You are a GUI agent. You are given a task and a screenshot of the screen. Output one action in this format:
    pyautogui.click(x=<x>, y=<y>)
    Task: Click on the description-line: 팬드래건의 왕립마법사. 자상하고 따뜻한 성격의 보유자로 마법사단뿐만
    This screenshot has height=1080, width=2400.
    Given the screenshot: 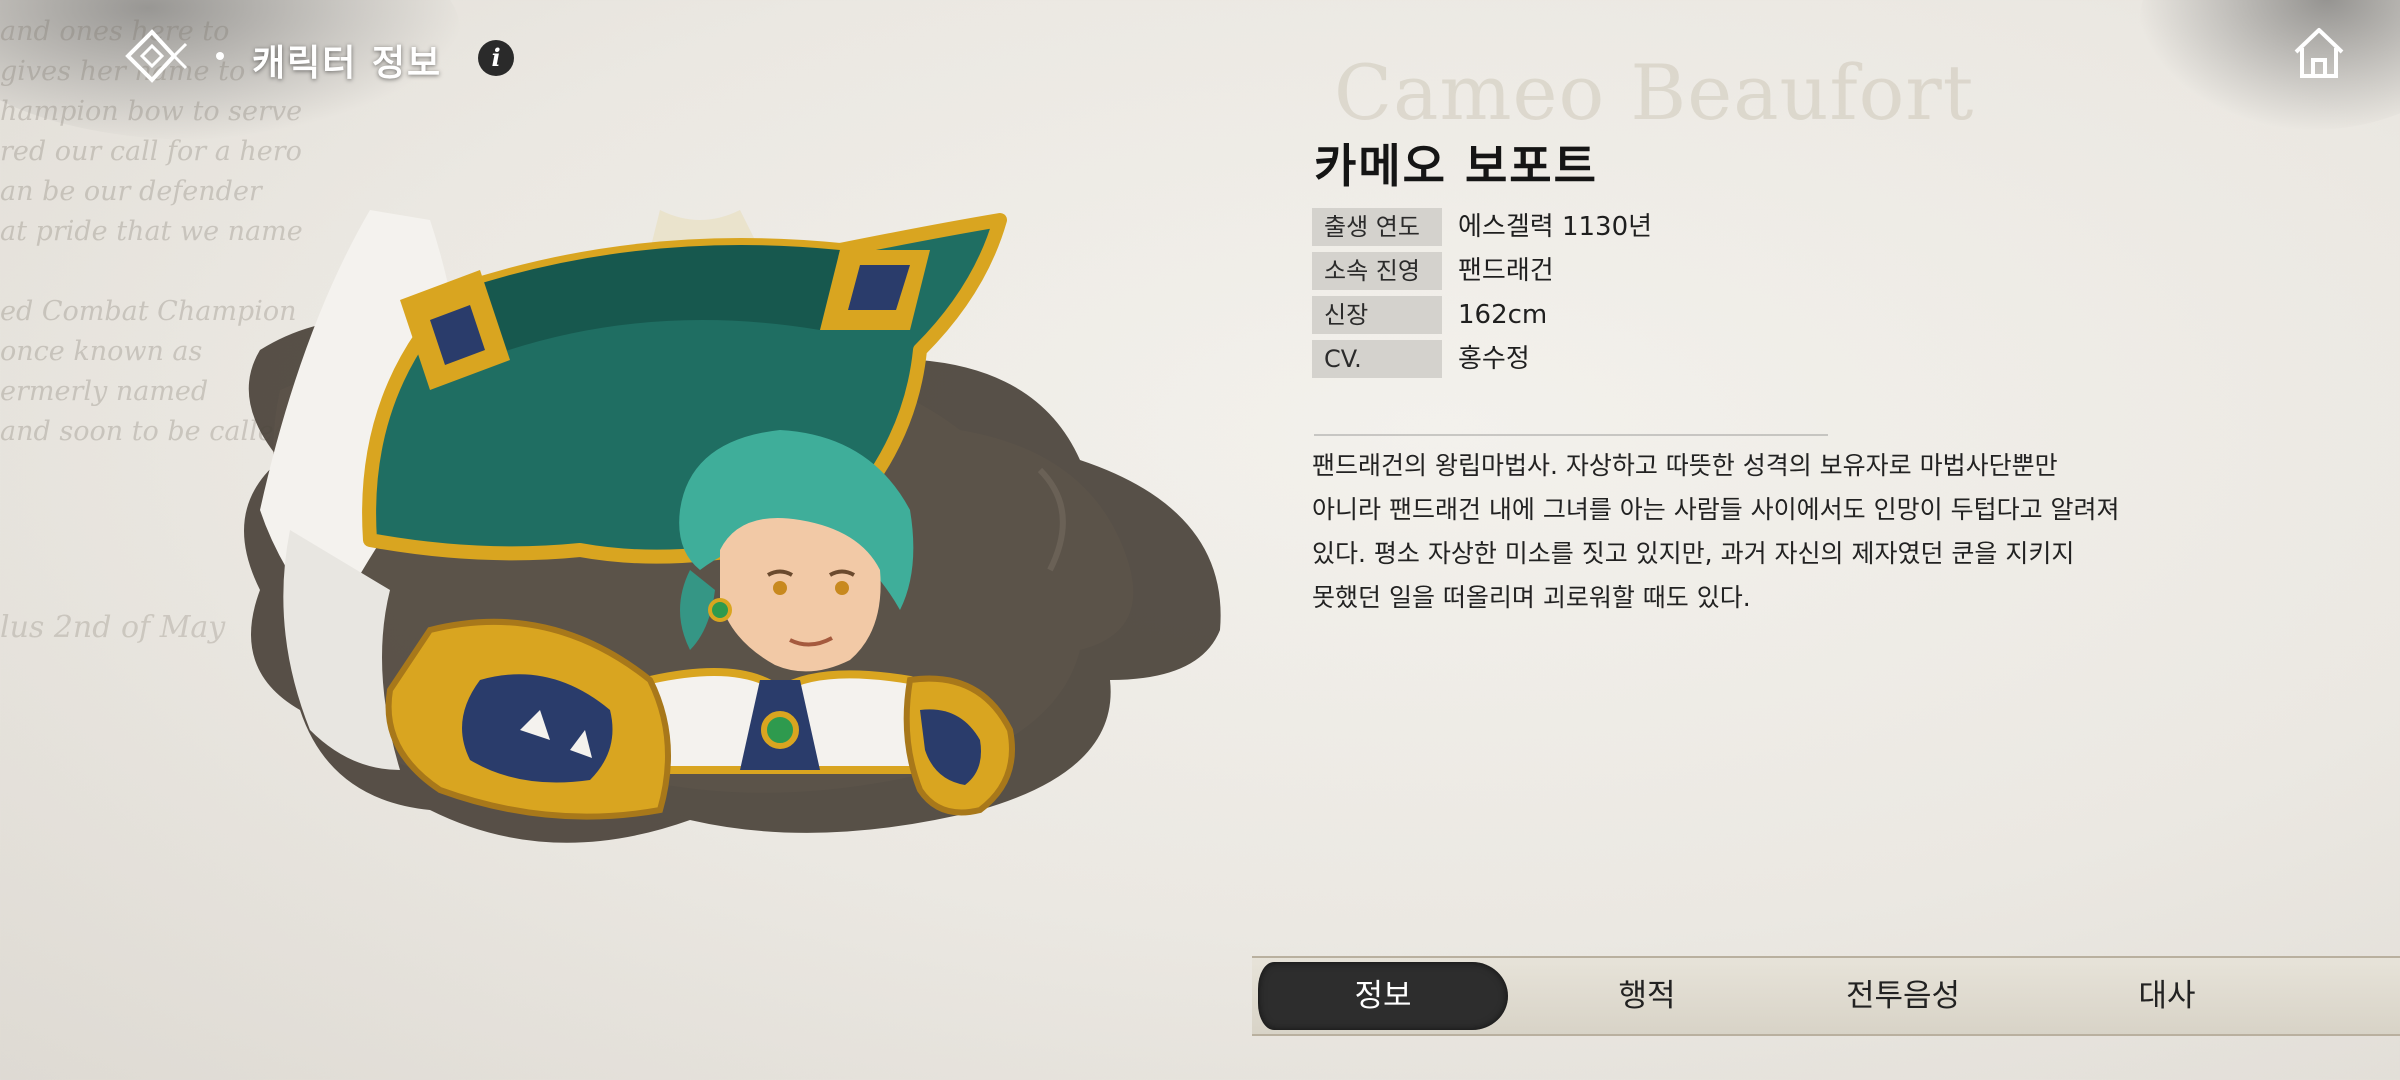 What is the action you would take?
    pyautogui.click(x=1685, y=465)
    